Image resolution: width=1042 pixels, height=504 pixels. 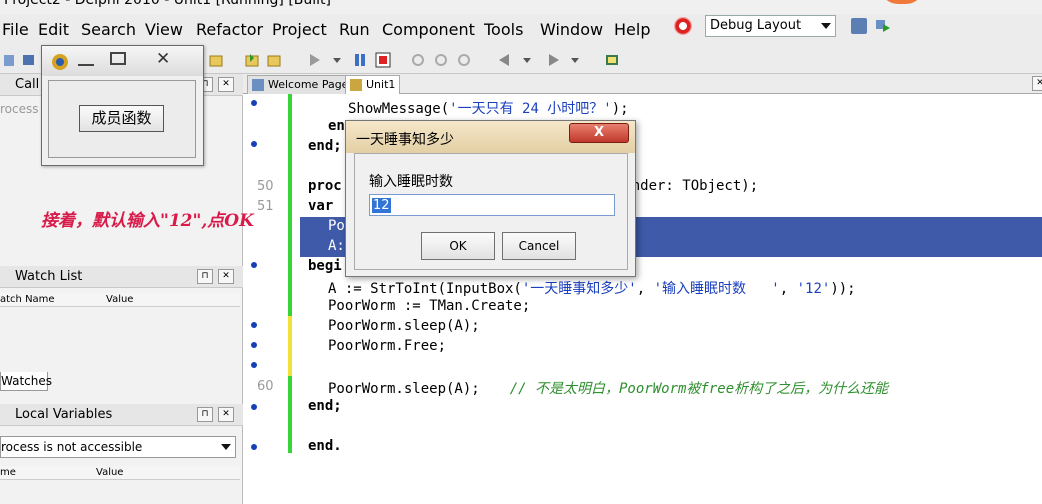 What do you see at coordinates (490, 137) in the screenshot?
I see `dialog-titlebar: 一天睡事知多少 X` at bounding box center [490, 137].